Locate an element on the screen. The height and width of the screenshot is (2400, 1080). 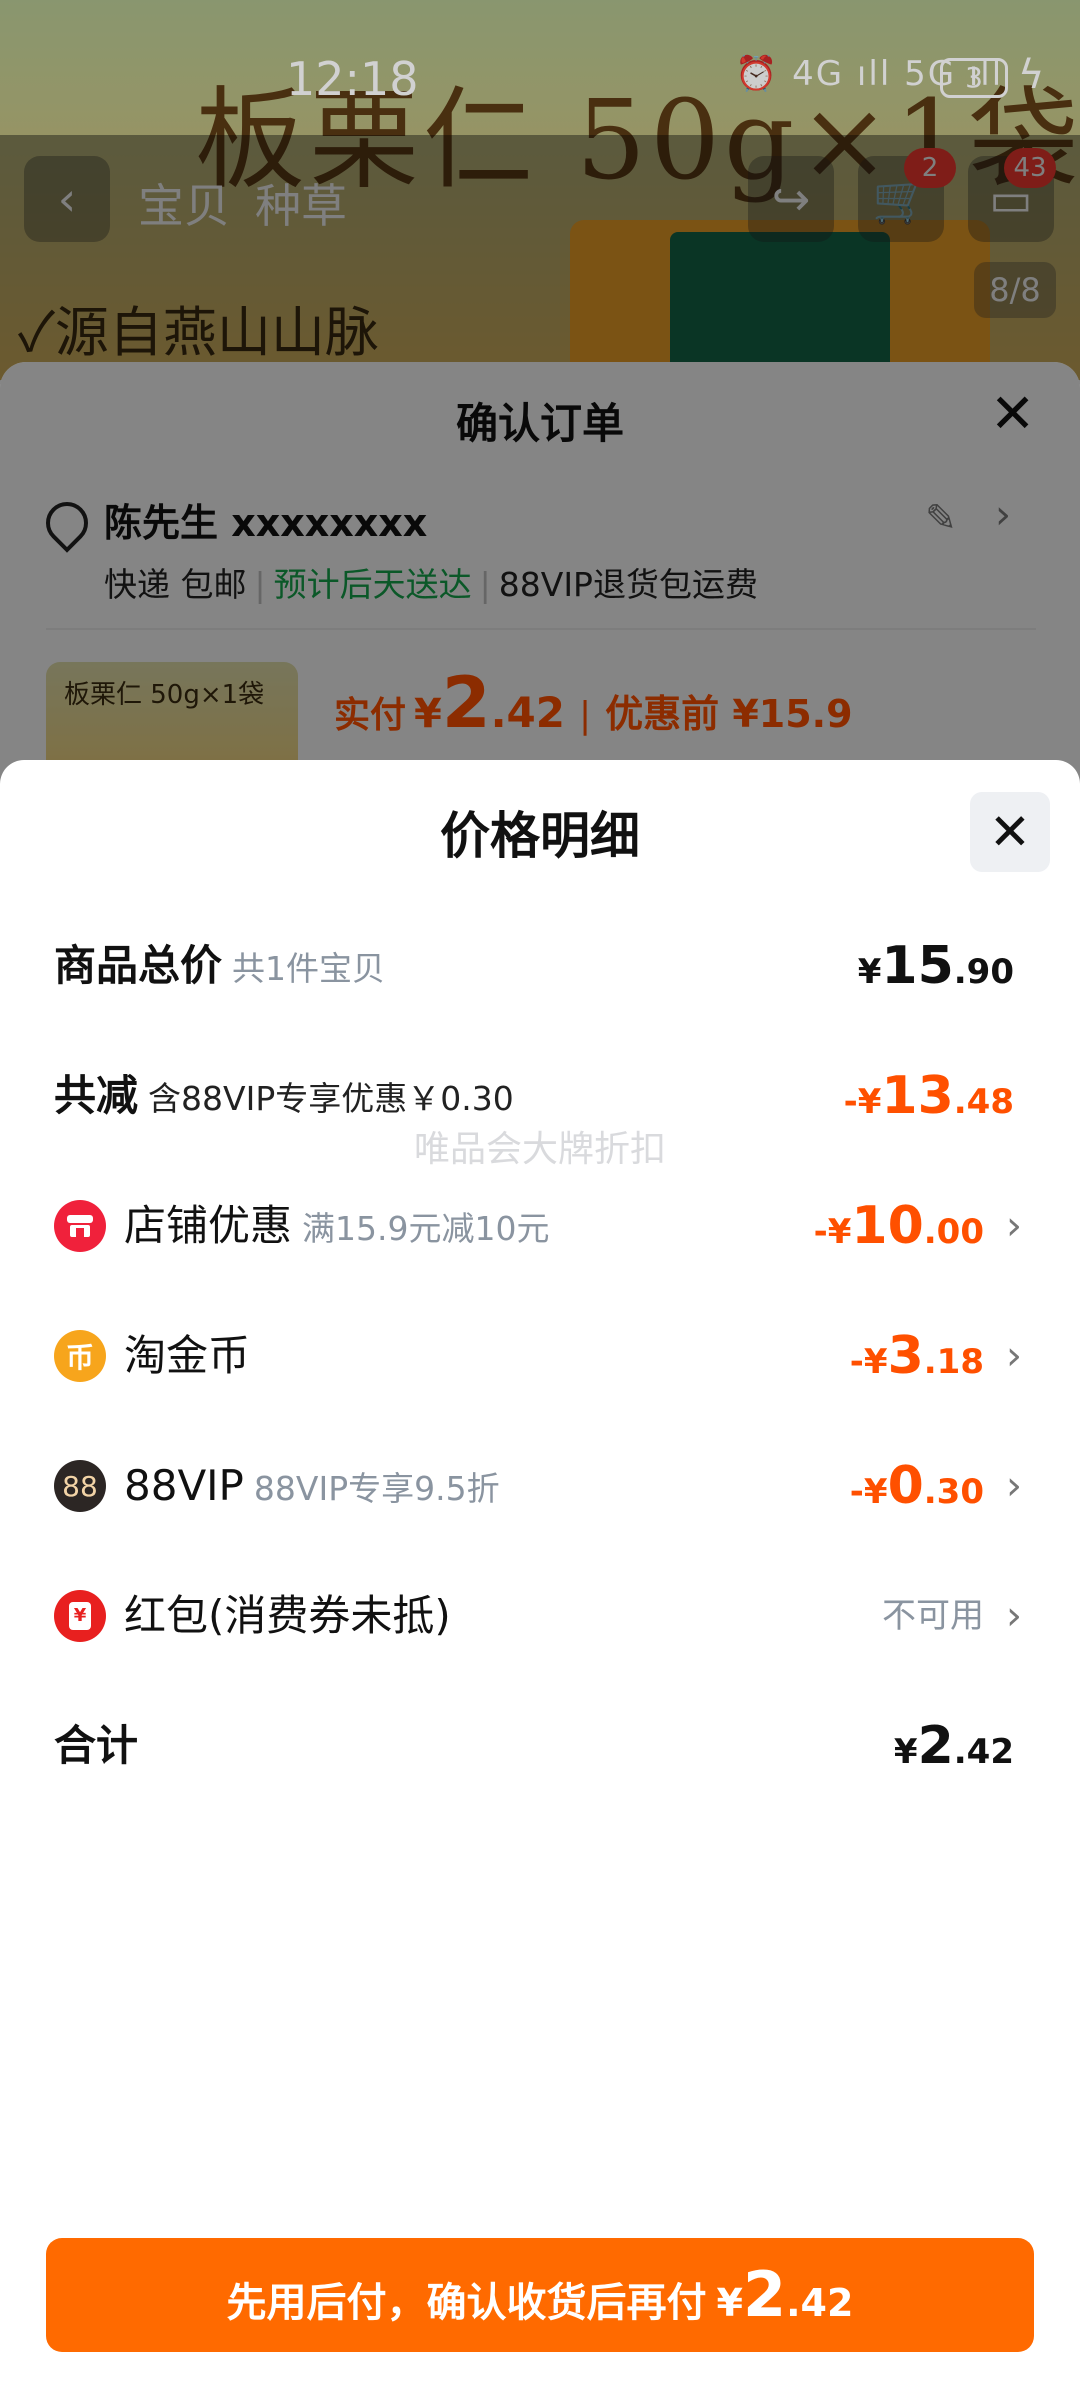
shop-glyph is located at coordinates (80, 1226).